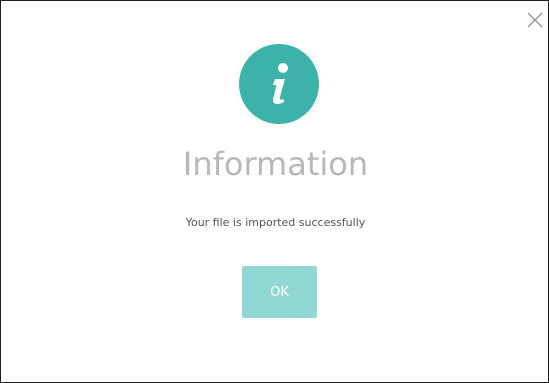 This screenshot has height=383, width=549. I want to click on close-button, so click(535, 20).